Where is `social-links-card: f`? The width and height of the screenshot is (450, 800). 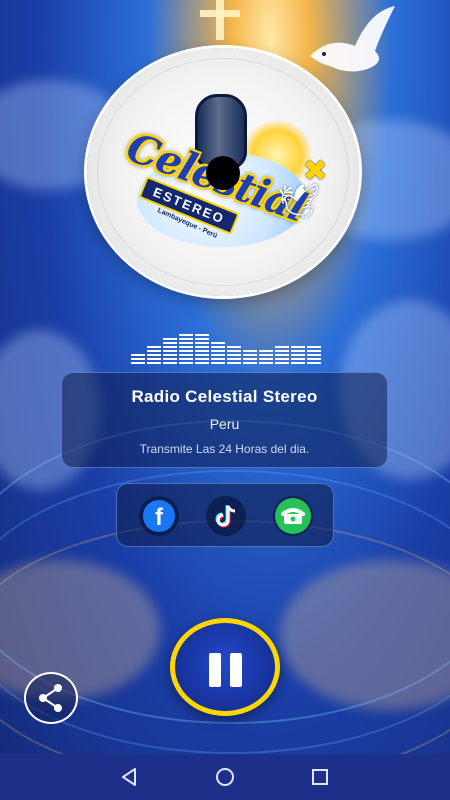
social-links-card: f is located at coordinates (225, 515).